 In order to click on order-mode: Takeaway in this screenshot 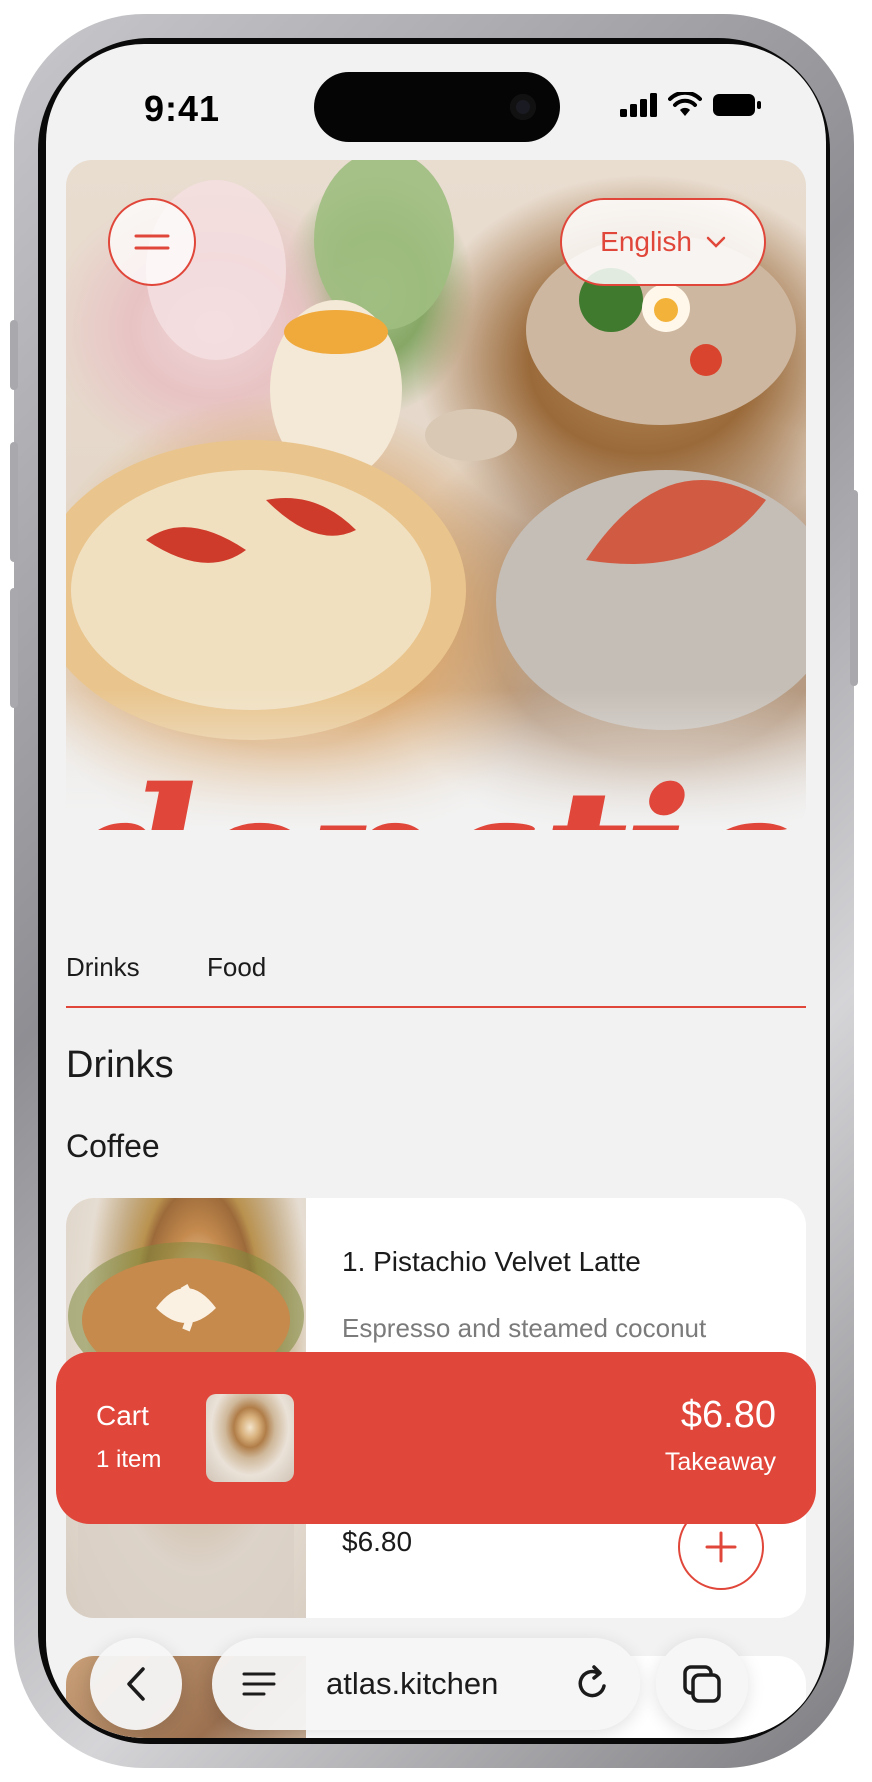, I will do `click(720, 1462)`.